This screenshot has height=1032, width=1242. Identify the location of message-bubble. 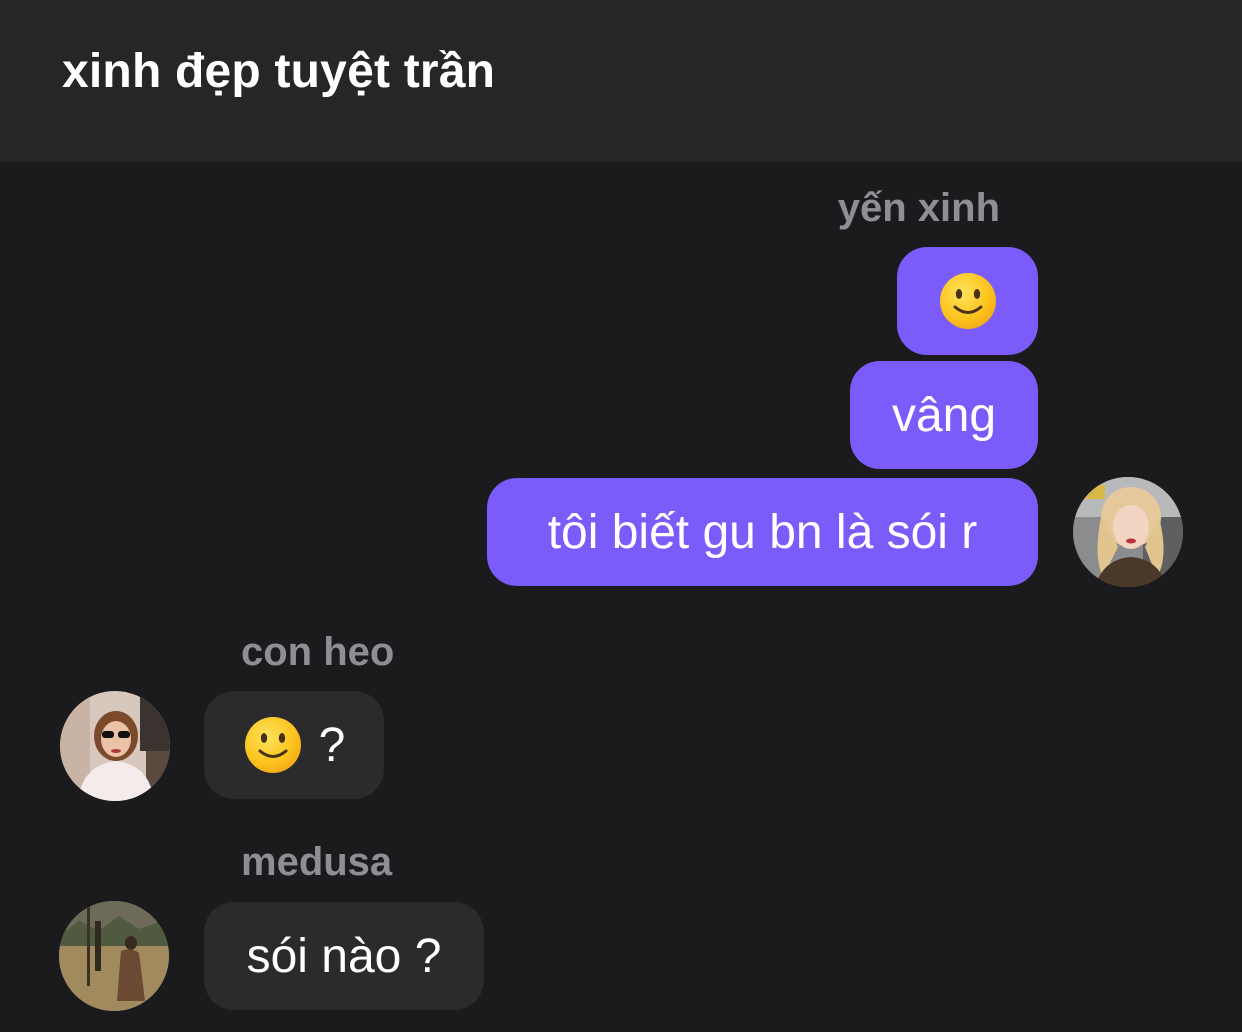
(967, 301).